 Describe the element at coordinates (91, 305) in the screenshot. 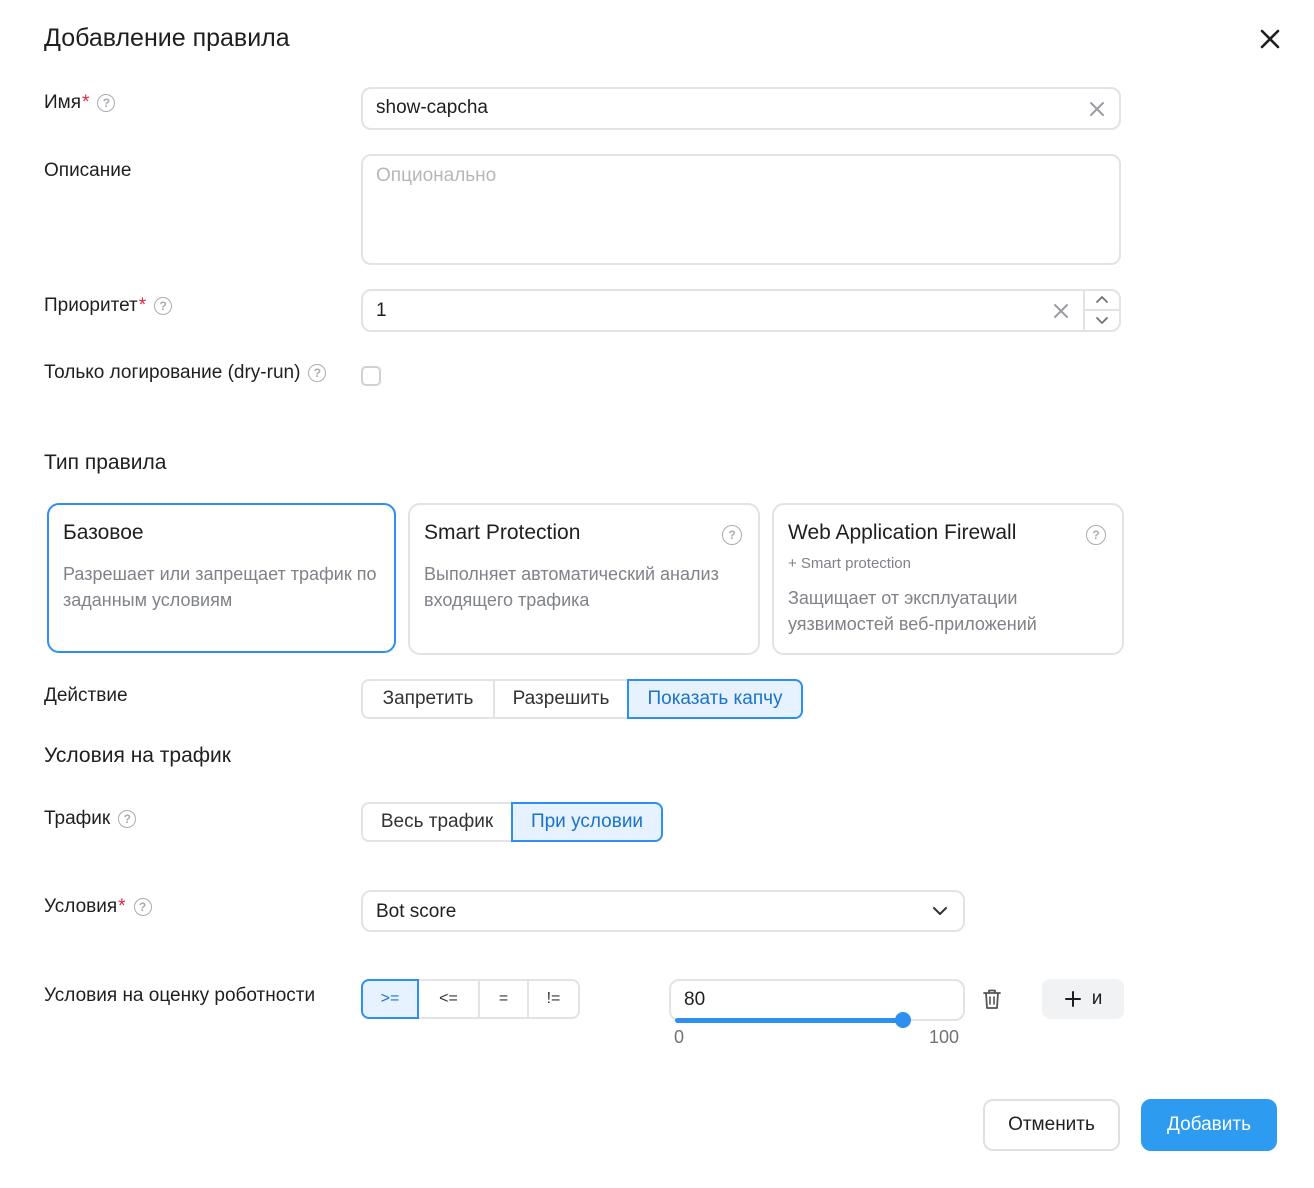

I see `priority-label-text: Приоритет` at that location.